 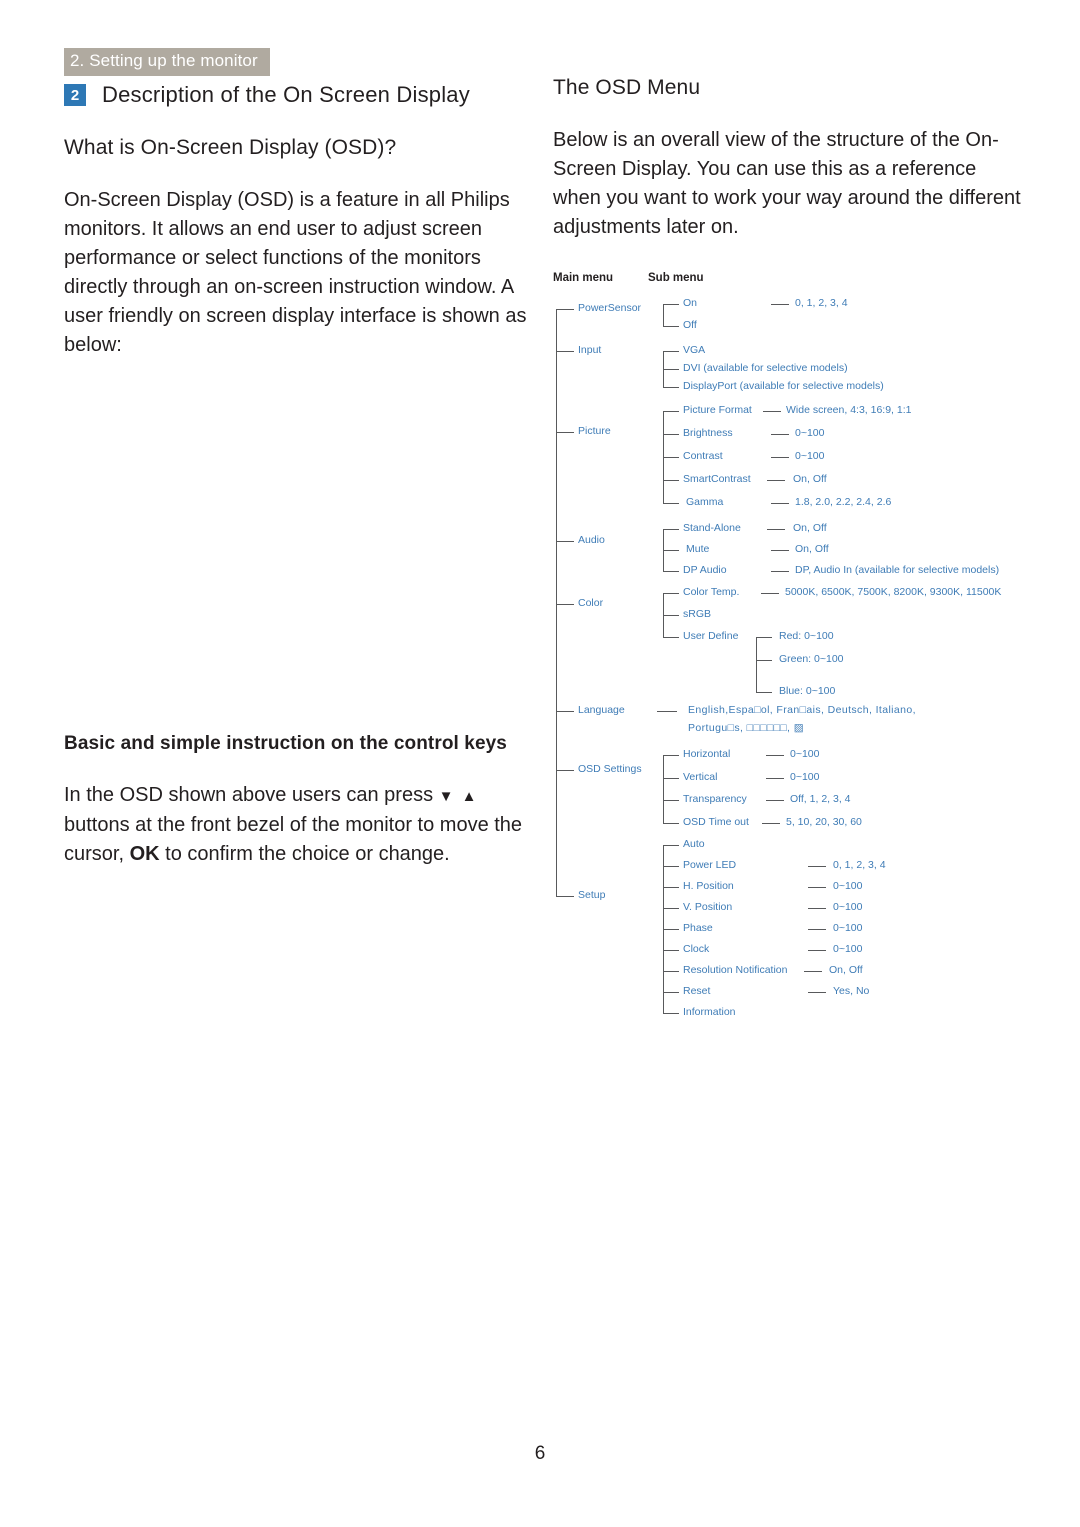 What do you see at coordinates (671, 550) in the screenshot?
I see `connector-audio-mute` at bounding box center [671, 550].